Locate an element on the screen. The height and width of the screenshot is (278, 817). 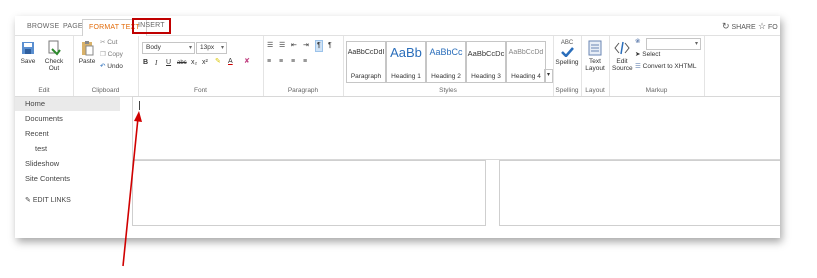
annotation-arrow is located at coordinates (132, 189).